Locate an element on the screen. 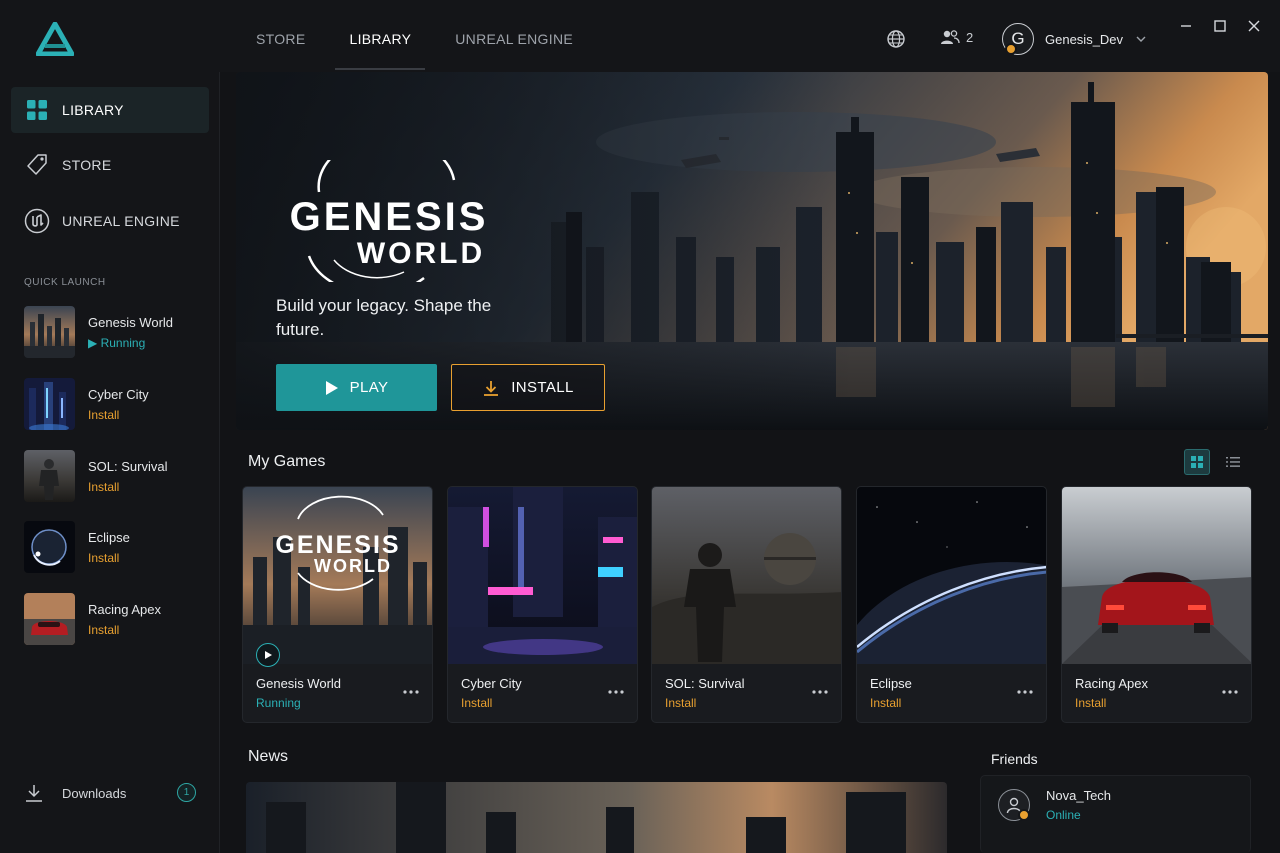 This screenshot has height=853, width=1280. quick-launch-item: Genesis World ▶ Running is located at coordinates (117, 332).